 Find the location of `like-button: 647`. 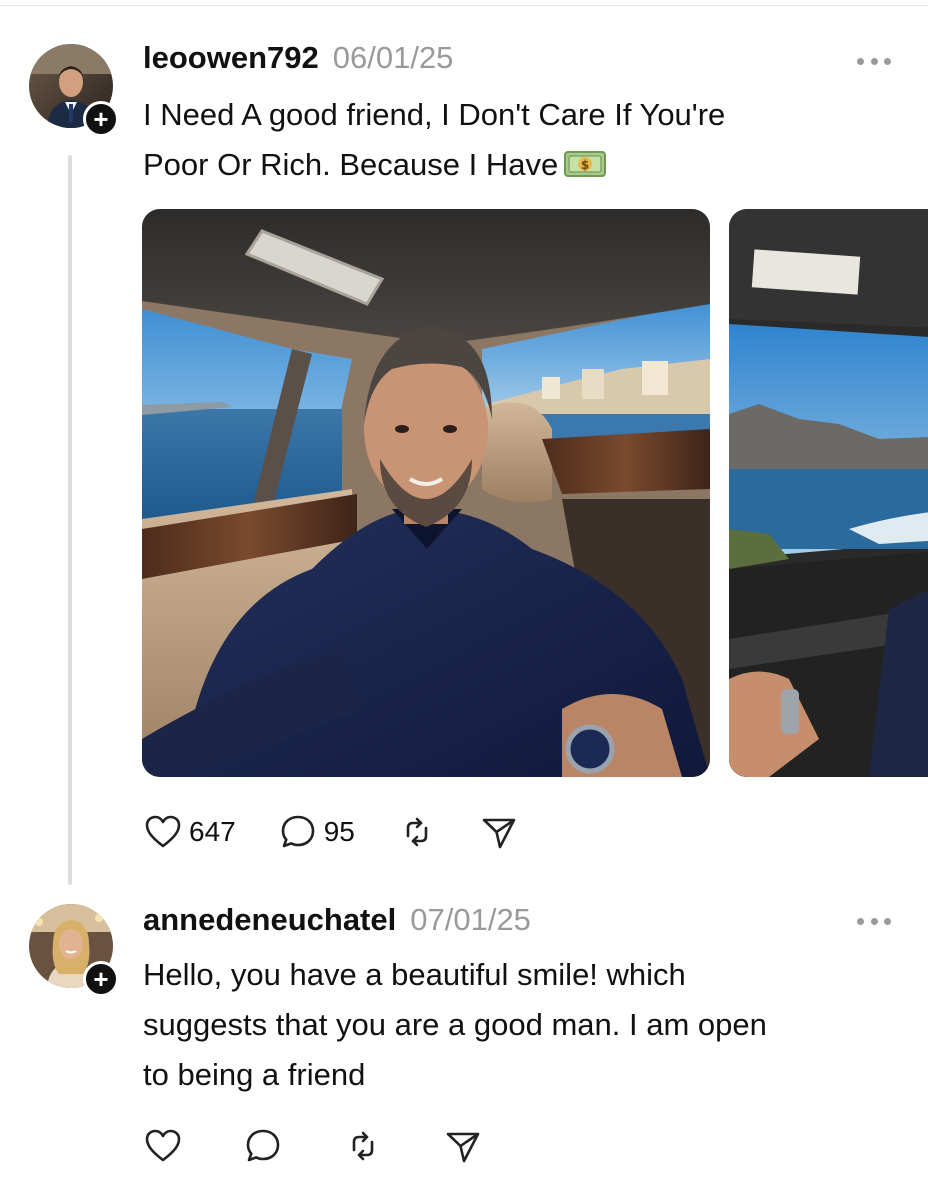

like-button: 647 is located at coordinates (189, 832).